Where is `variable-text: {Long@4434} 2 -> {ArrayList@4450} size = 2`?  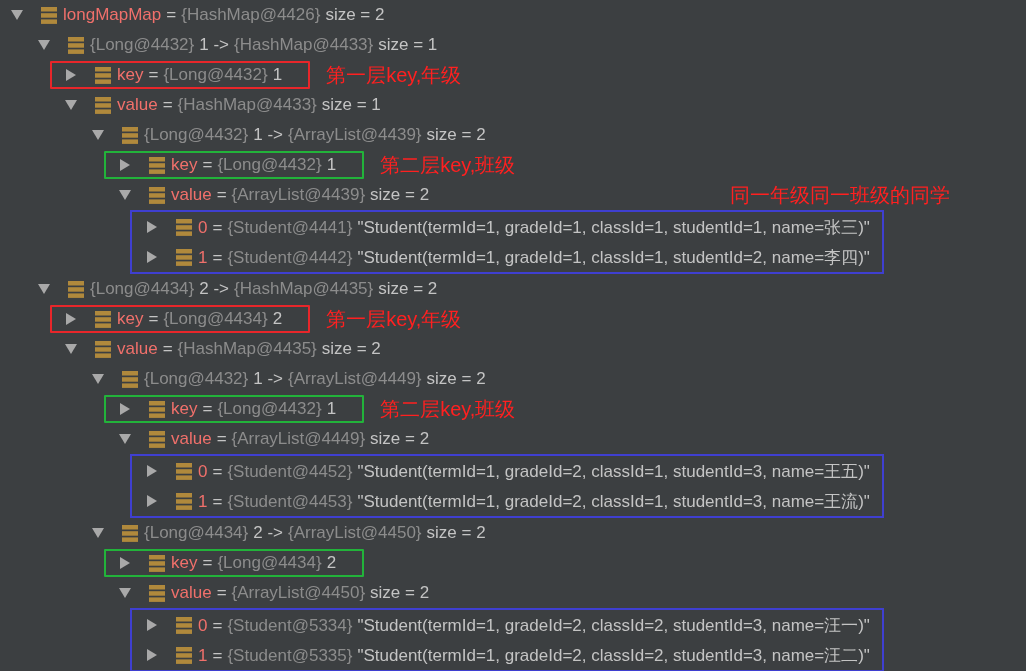
variable-text: {Long@4434} 2 -> {ArrayList@4450} size = 2 is located at coordinates (315, 533).